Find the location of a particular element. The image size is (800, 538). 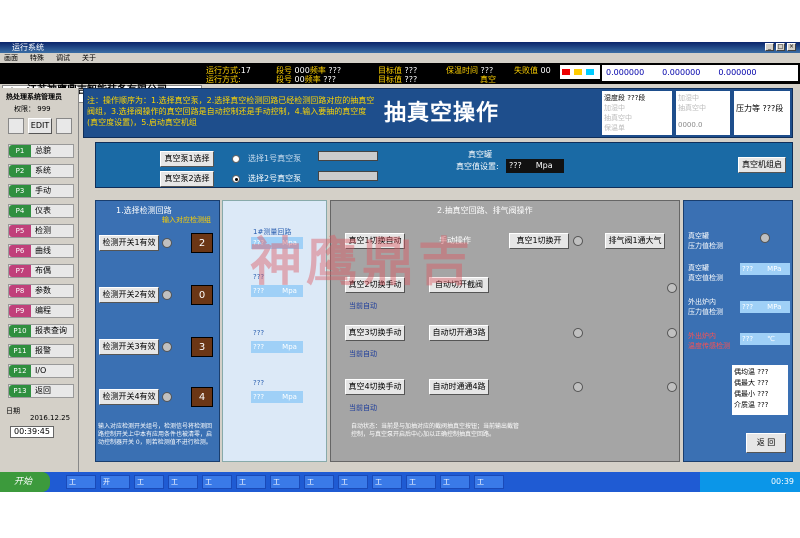

pump1-radio is located at coordinates (236, 159).